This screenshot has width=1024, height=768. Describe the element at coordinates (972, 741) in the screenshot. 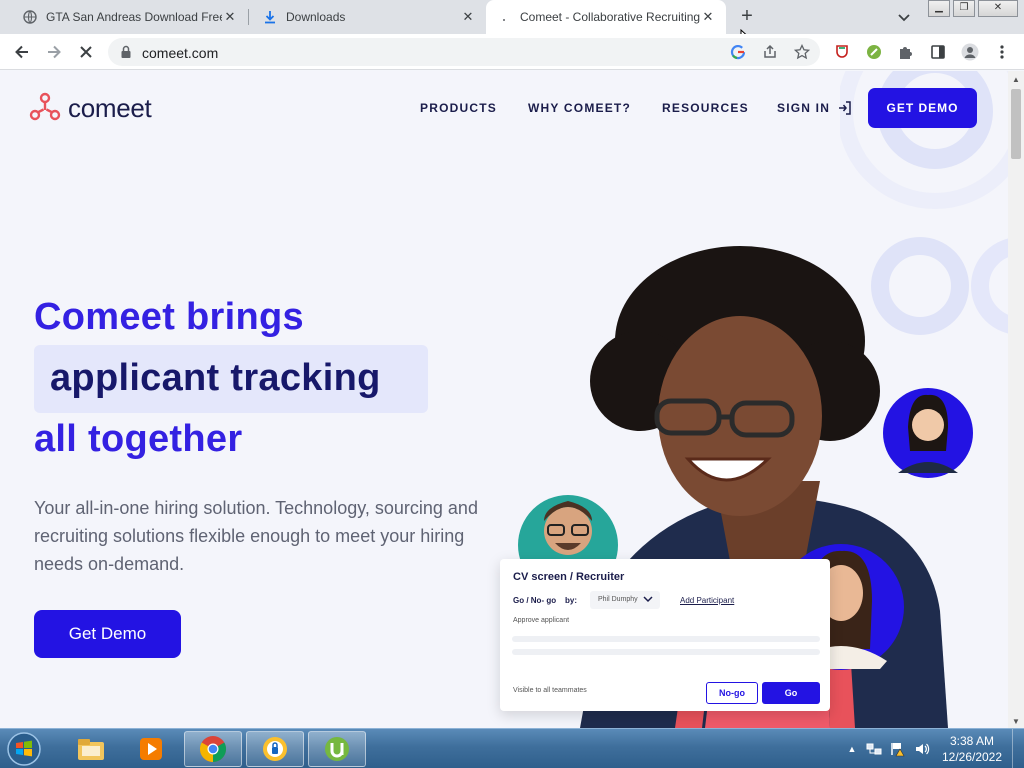

I see `clock-time: 3:38 AM` at that location.